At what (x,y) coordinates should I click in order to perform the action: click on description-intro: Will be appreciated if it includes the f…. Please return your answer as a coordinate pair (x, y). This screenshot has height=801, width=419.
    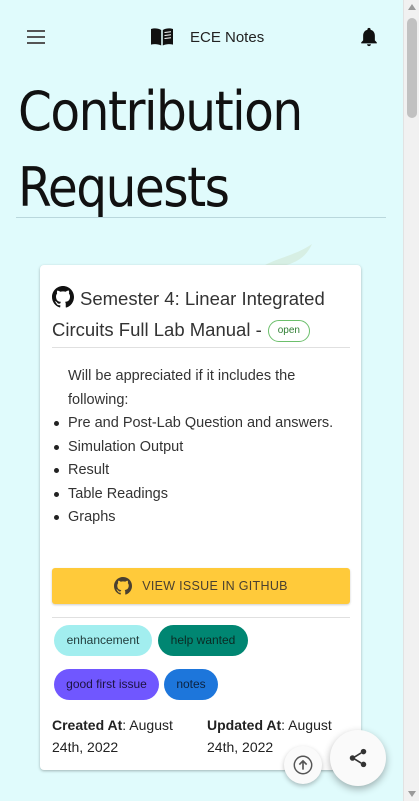
    Looking at the image, I should click on (182, 388).